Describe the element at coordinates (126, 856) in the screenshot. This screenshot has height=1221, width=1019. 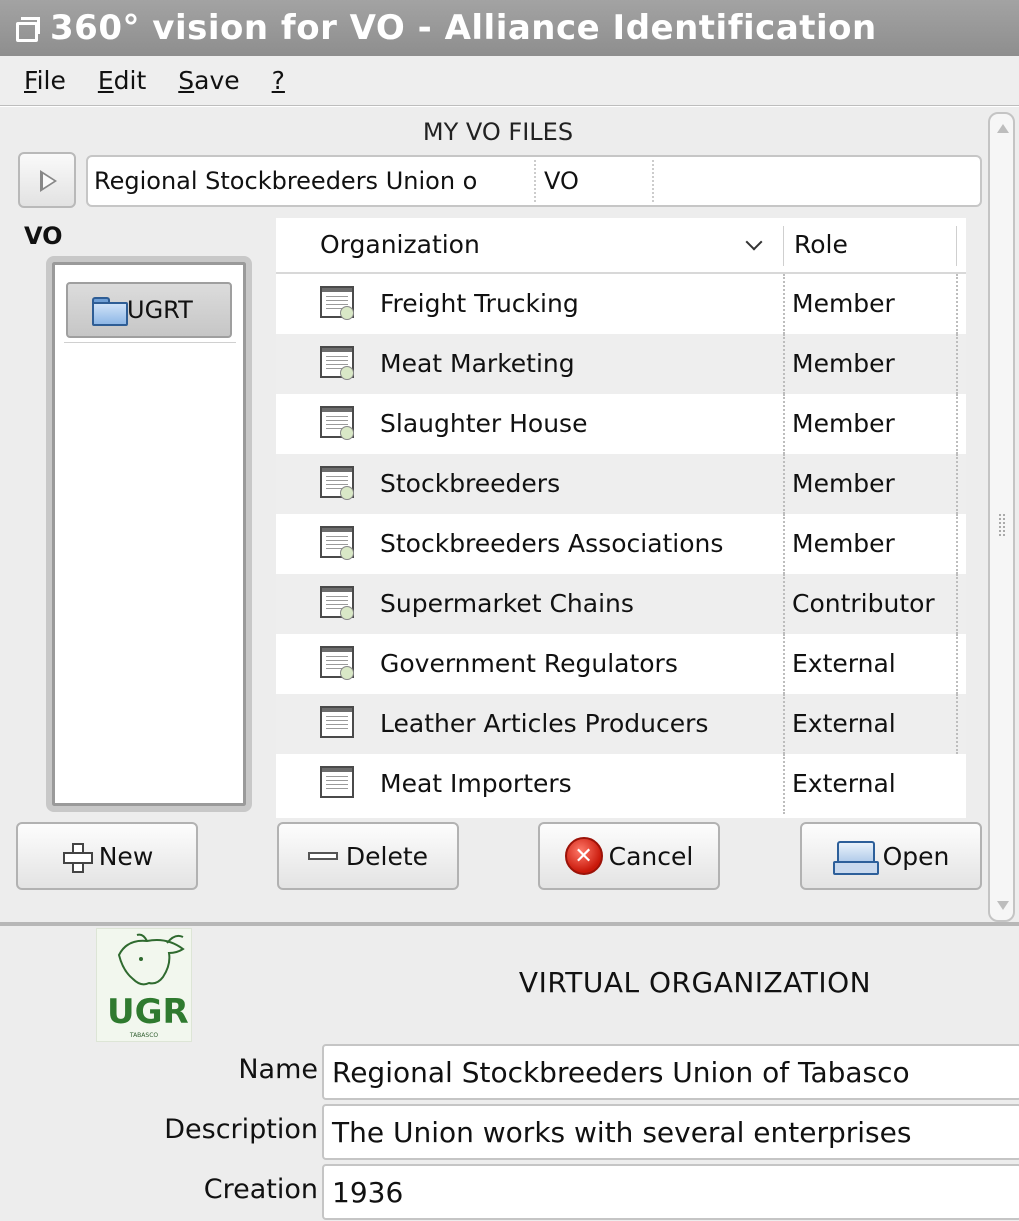
I see `new-button-label: New` at that location.